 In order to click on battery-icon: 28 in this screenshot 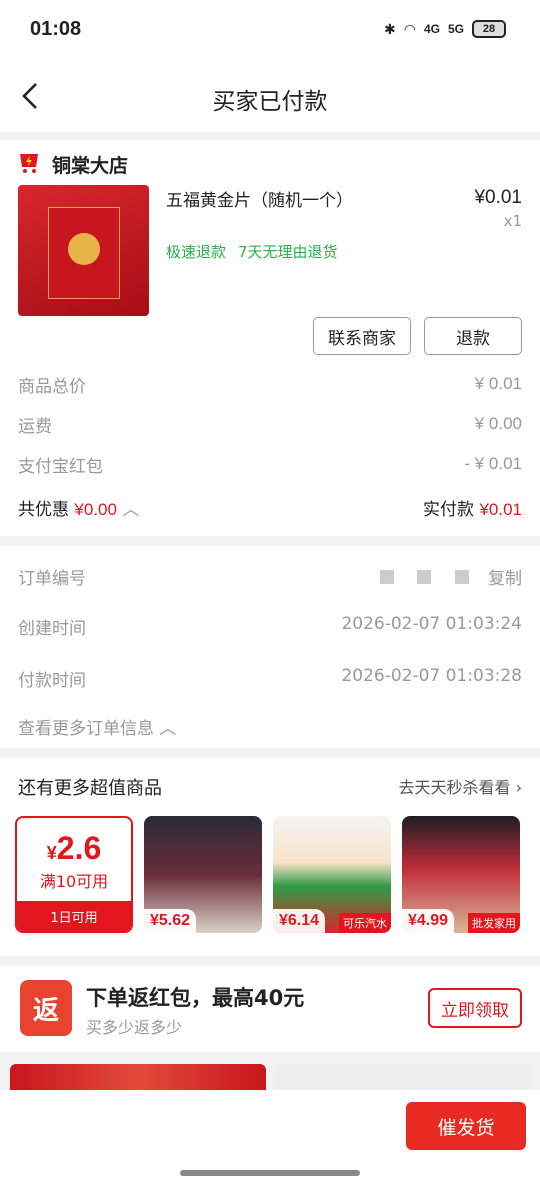, I will do `click(489, 29)`.